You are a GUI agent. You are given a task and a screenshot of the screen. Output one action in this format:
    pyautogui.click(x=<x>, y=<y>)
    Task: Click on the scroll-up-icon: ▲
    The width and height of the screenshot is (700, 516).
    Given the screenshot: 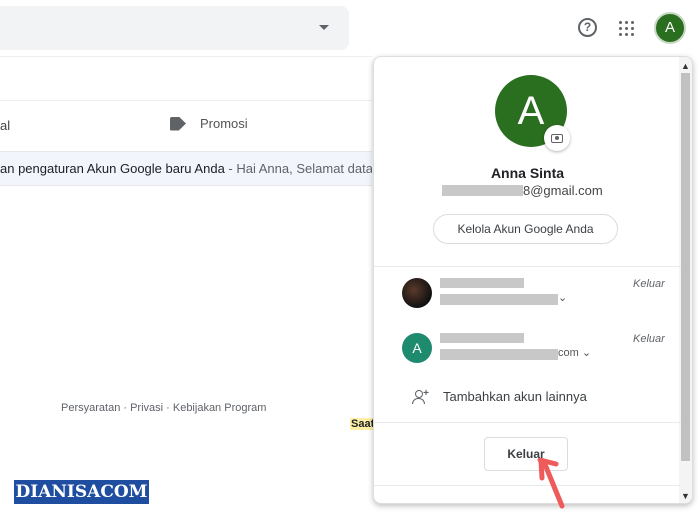 What is the action you would take?
    pyautogui.click(x=685, y=66)
    